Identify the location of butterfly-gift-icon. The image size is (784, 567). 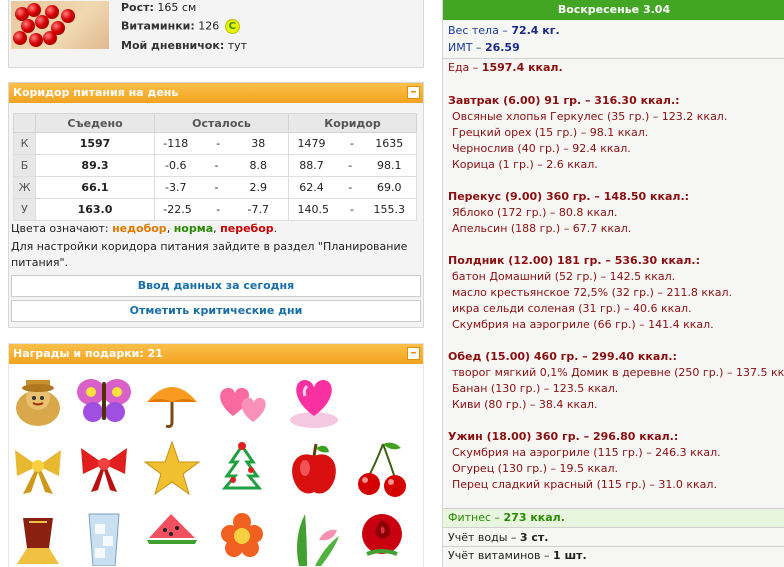
(104, 401).